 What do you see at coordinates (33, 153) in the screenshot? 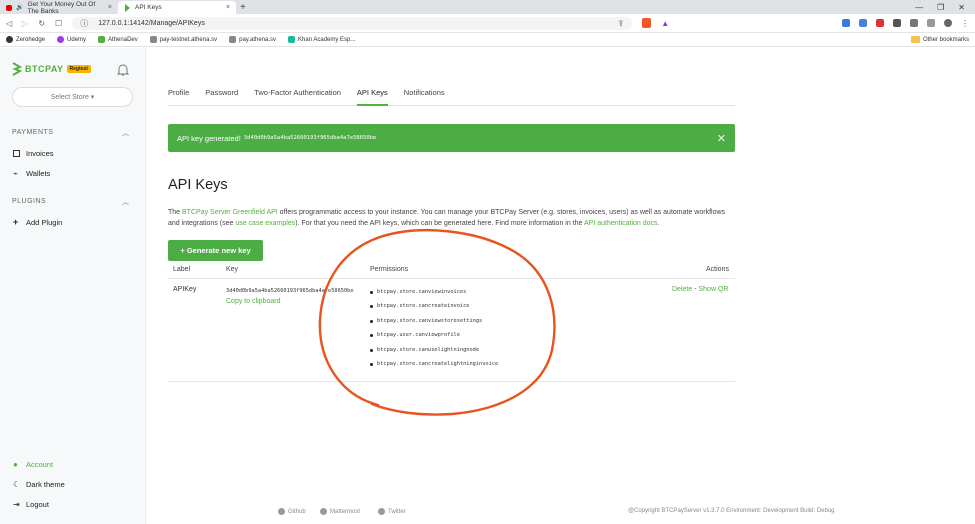
I see `sidebar-item-invoices: Invoices` at bounding box center [33, 153].